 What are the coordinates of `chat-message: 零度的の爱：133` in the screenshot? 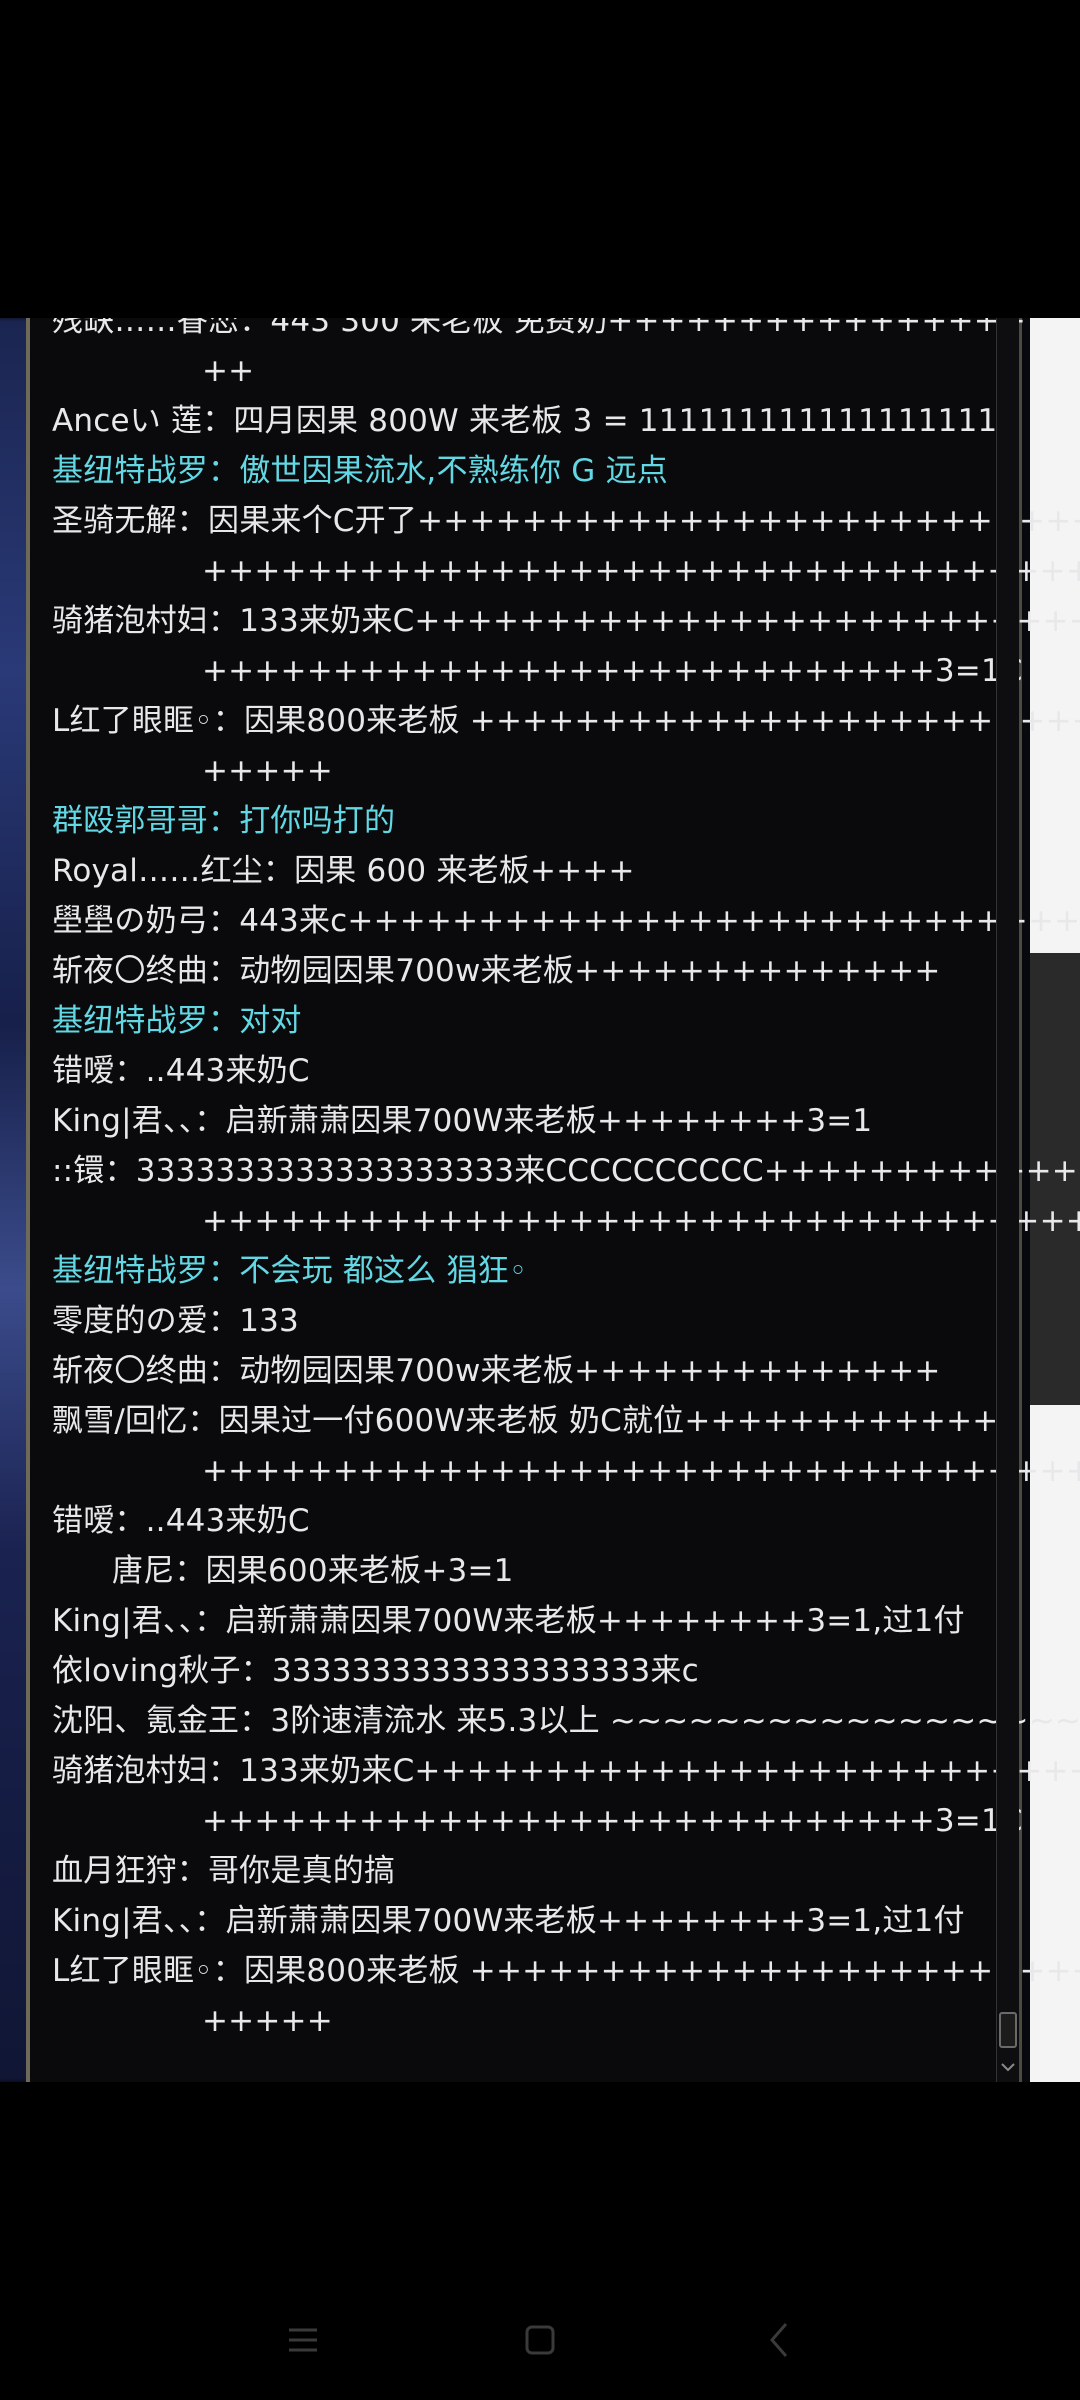 It's located at (175, 1321).